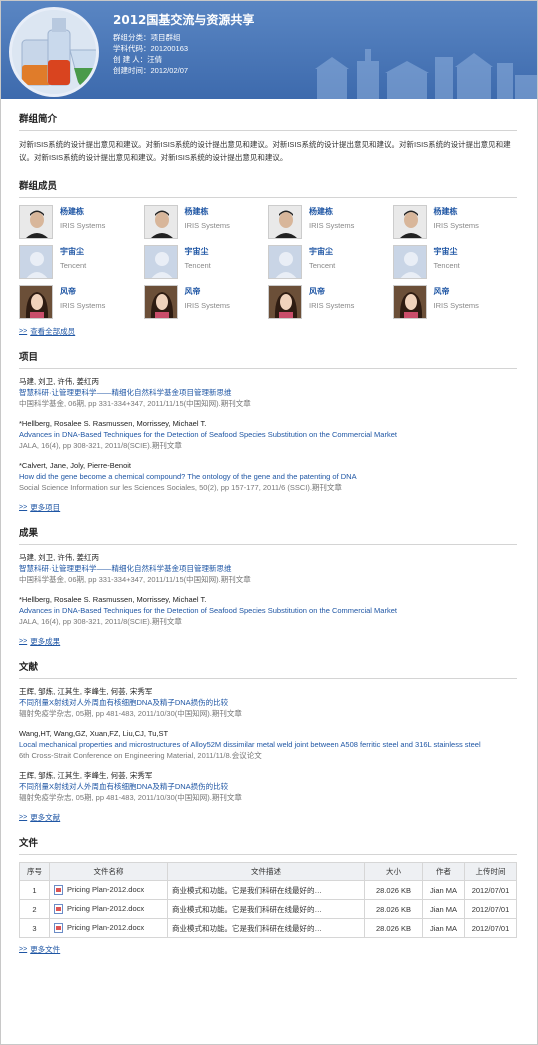 The image size is (538, 1045). What do you see at coordinates (73, 265) in the screenshot?
I see `member-org: Tencent` at bounding box center [73, 265].